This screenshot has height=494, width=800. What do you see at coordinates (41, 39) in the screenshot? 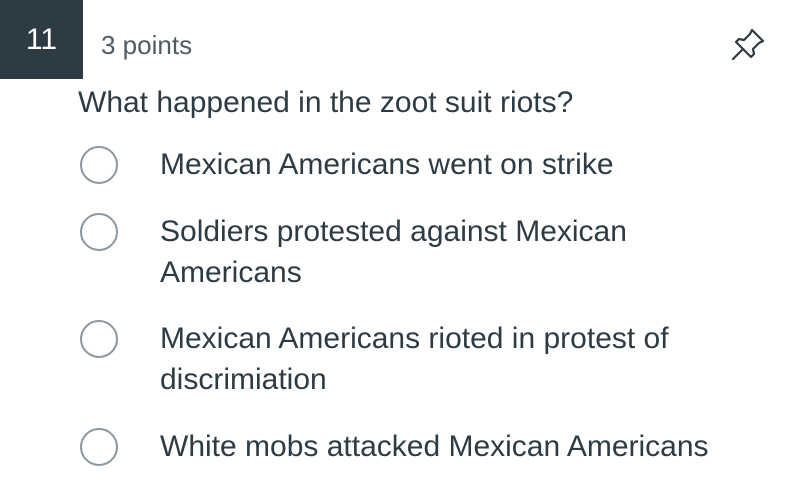
I see `question-number: 11` at bounding box center [41, 39].